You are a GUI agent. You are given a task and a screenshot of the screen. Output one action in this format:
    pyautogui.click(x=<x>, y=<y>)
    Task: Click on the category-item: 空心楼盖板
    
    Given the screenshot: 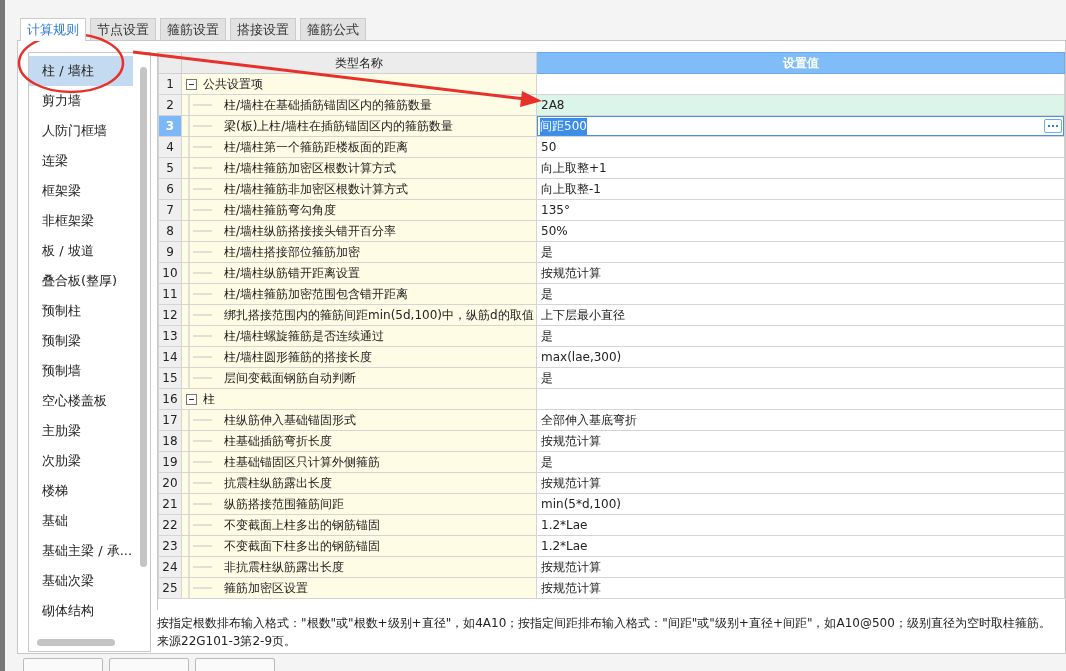 What is the action you would take?
    pyautogui.click(x=81, y=401)
    